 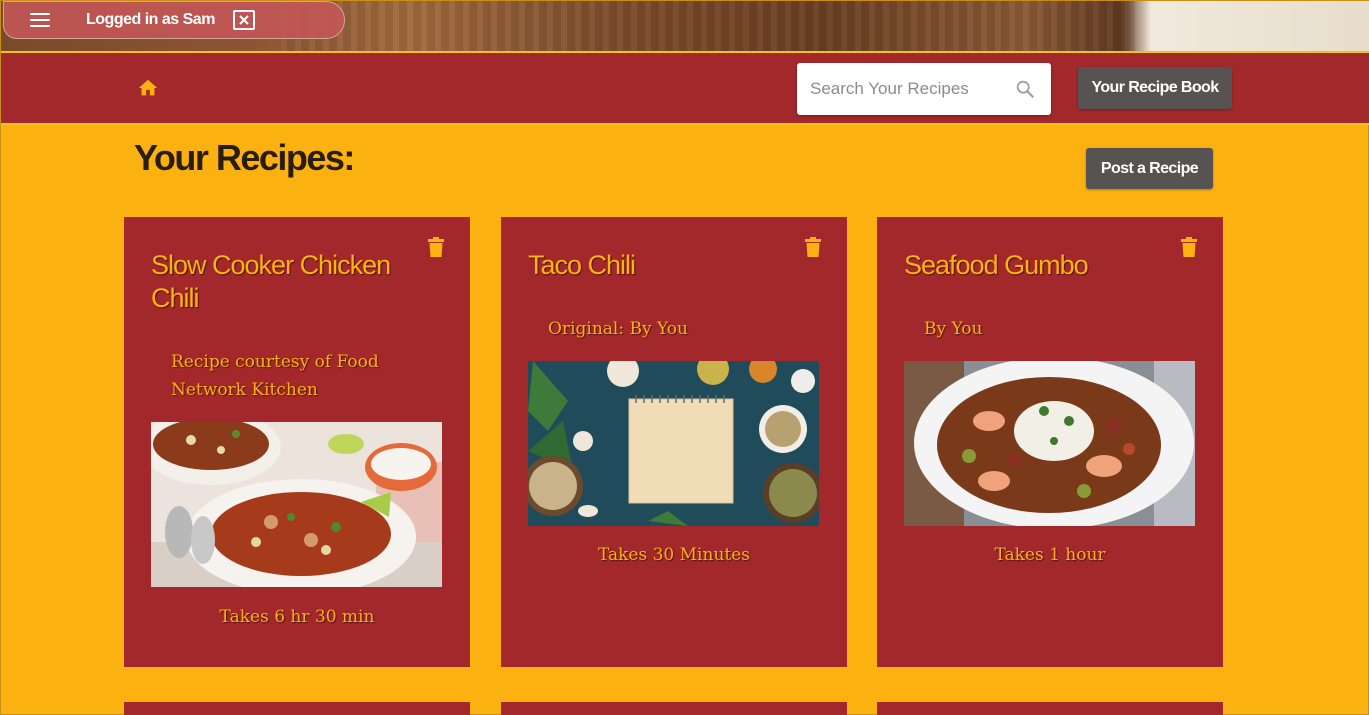 I want to click on hero-cutting-board, so click(x=711, y=26).